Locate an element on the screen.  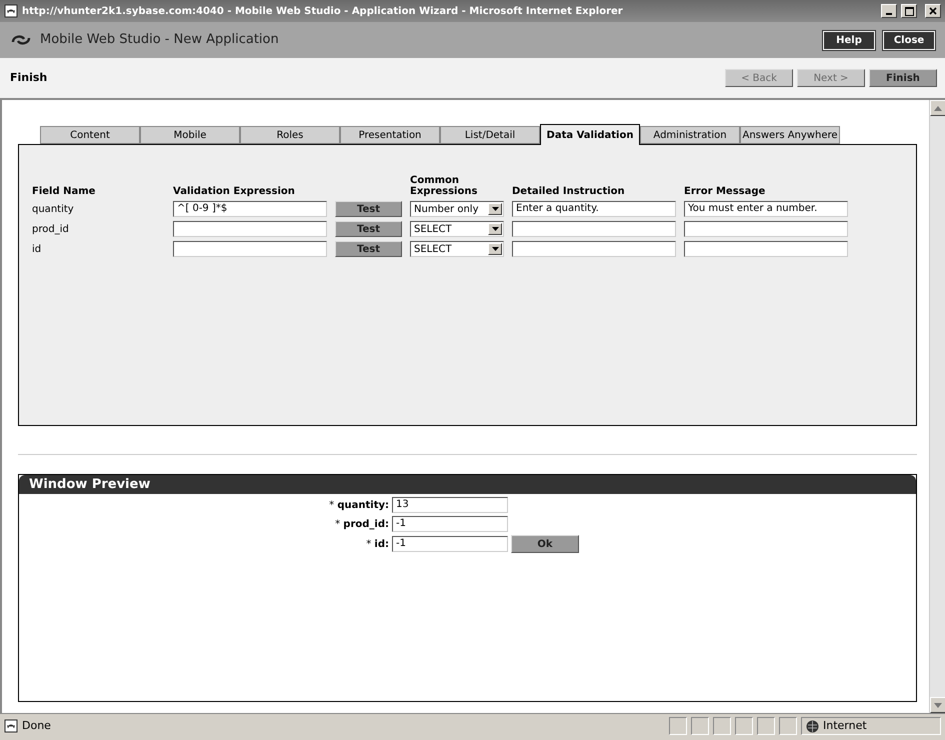
column-header: Error Message is located at coordinates (725, 191).